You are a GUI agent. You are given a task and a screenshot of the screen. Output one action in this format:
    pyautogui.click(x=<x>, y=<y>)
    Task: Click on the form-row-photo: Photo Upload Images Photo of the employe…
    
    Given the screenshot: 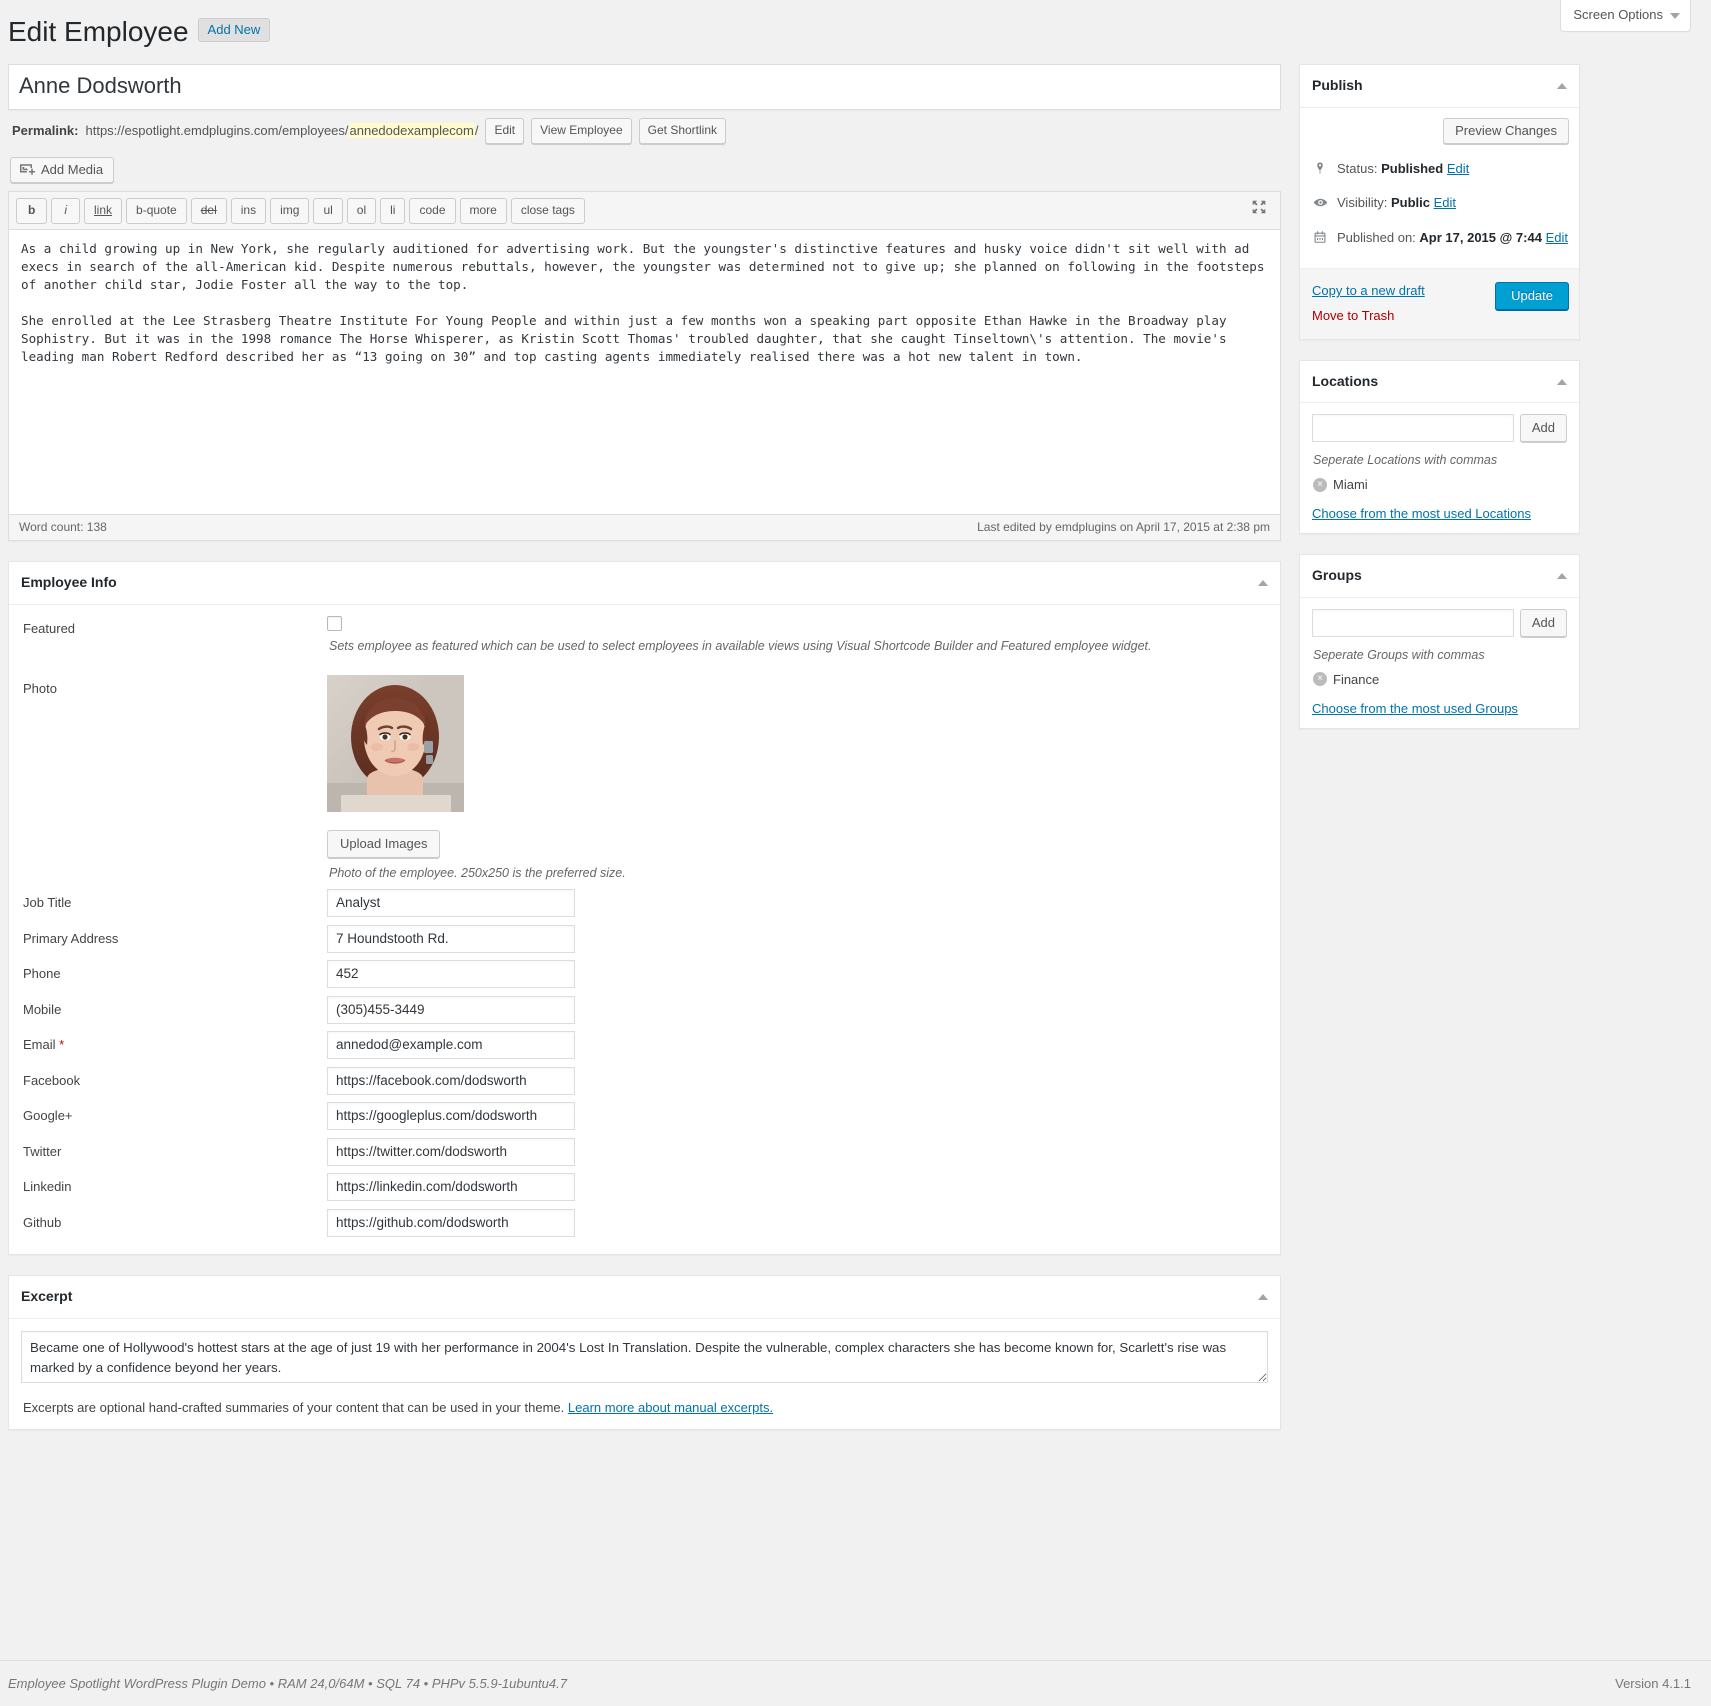 What is the action you would take?
    pyautogui.click(x=644, y=769)
    